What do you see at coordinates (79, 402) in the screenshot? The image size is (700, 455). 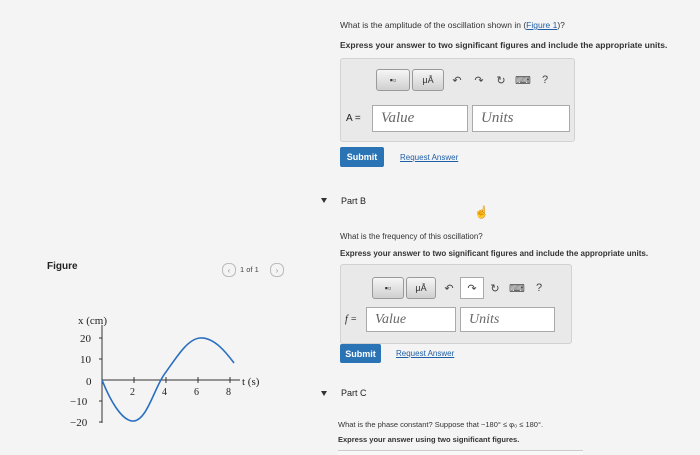 I see `y-tick-label: −10` at bounding box center [79, 402].